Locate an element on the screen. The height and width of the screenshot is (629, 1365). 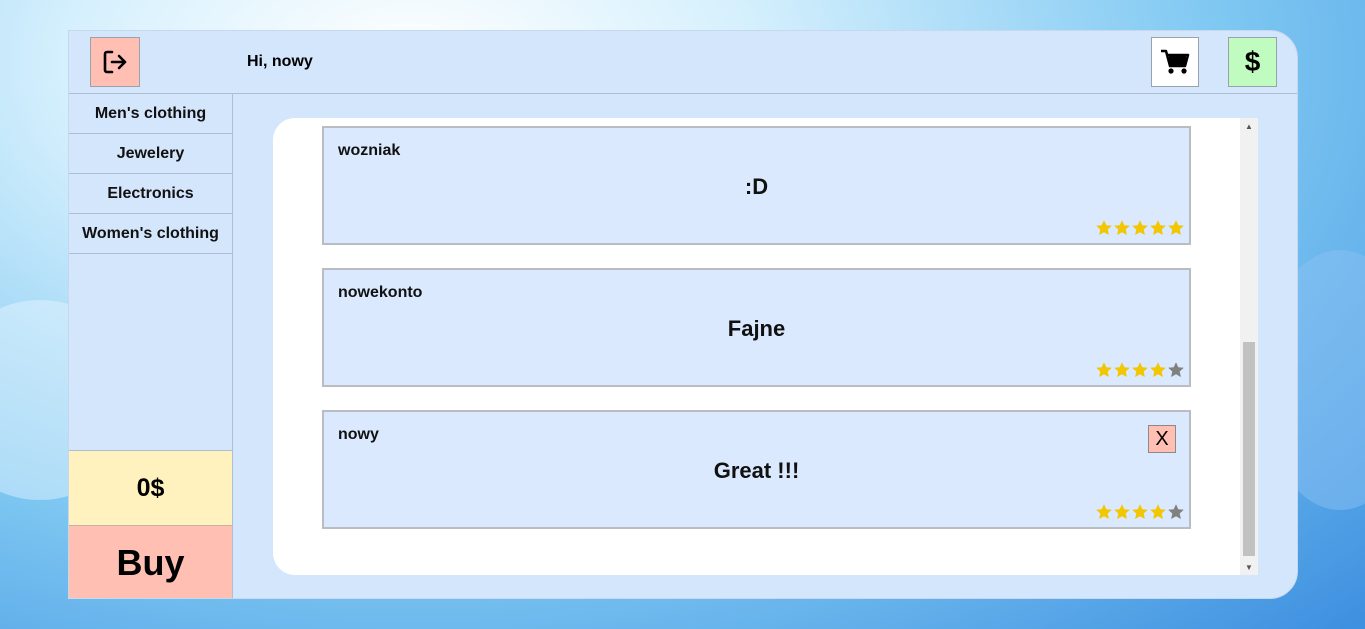
review-text: Fajne is located at coordinates (756, 328).